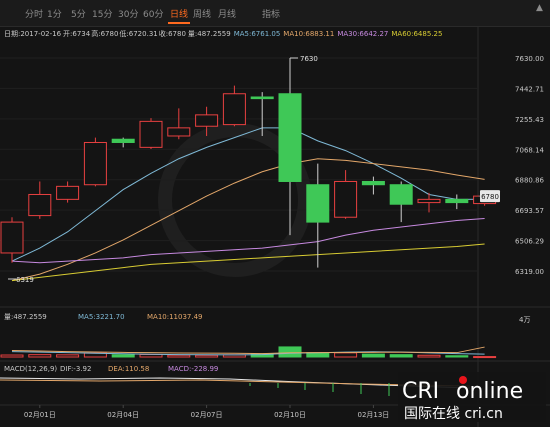 This screenshot has height=427, width=550. Describe the element at coordinates (529, 150) in the screenshot. I see `price-tick-3: 7068.14` at that location.